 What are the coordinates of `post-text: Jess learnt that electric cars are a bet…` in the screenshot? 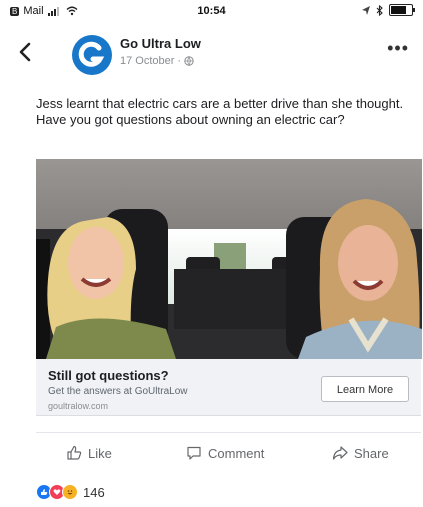 It's located at (220, 111).